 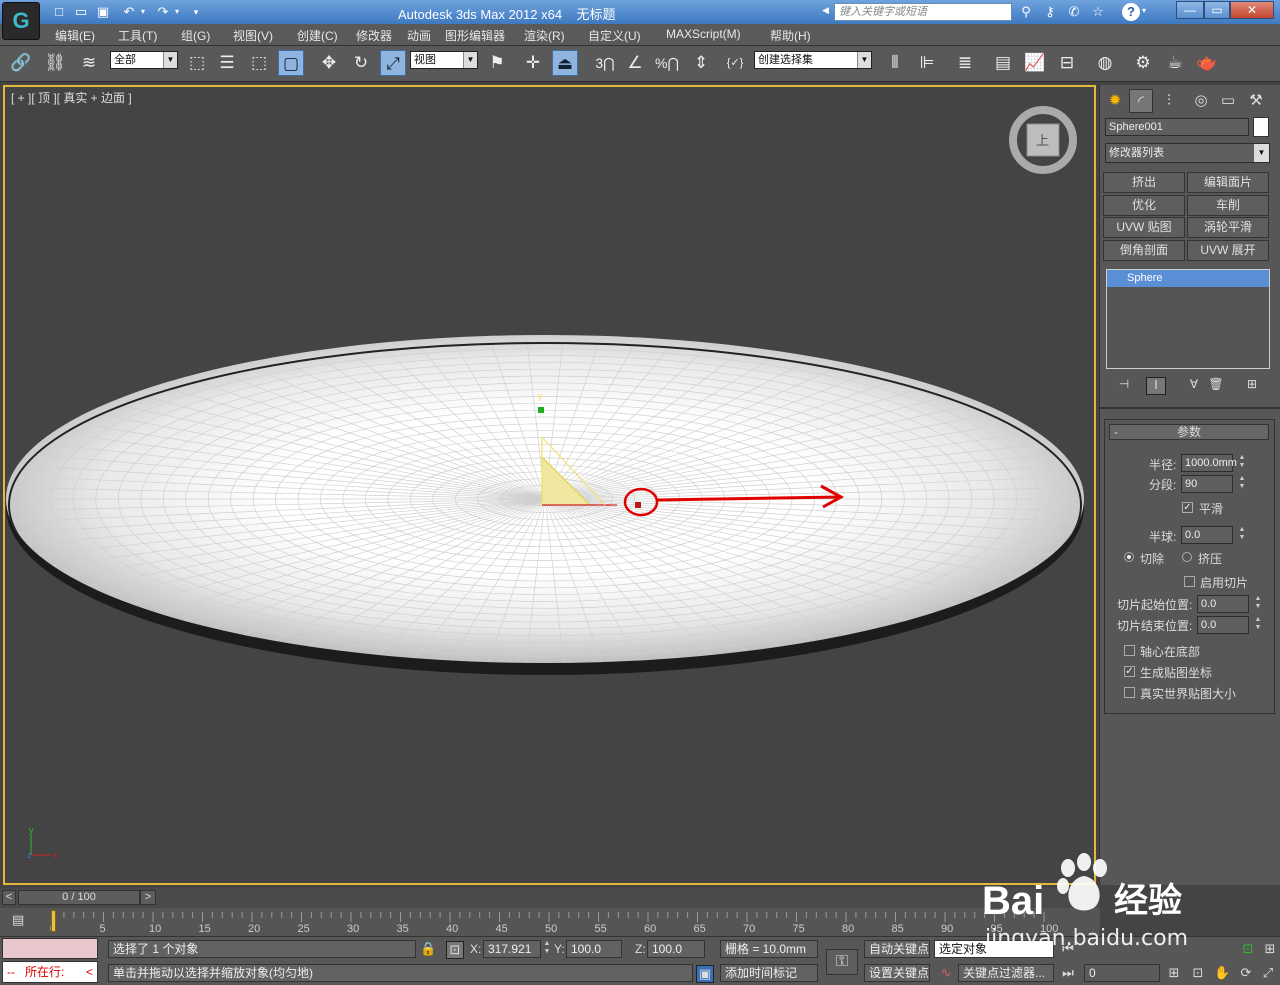 What do you see at coordinates (103, 12) in the screenshot?
I see `save-file-icon: ▣` at bounding box center [103, 12].